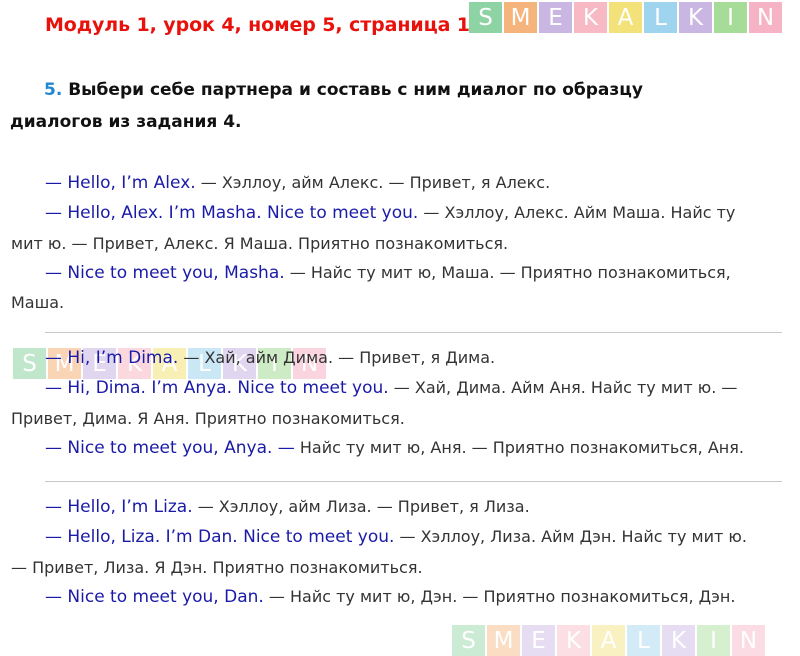 The width and height of the screenshot is (800, 656). What do you see at coordinates (217, 388) in the screenshot?
I see `english-phrase: — Hi, Dima. I’m Anya. Nice to meet you.` at bounding box center [217, 388].